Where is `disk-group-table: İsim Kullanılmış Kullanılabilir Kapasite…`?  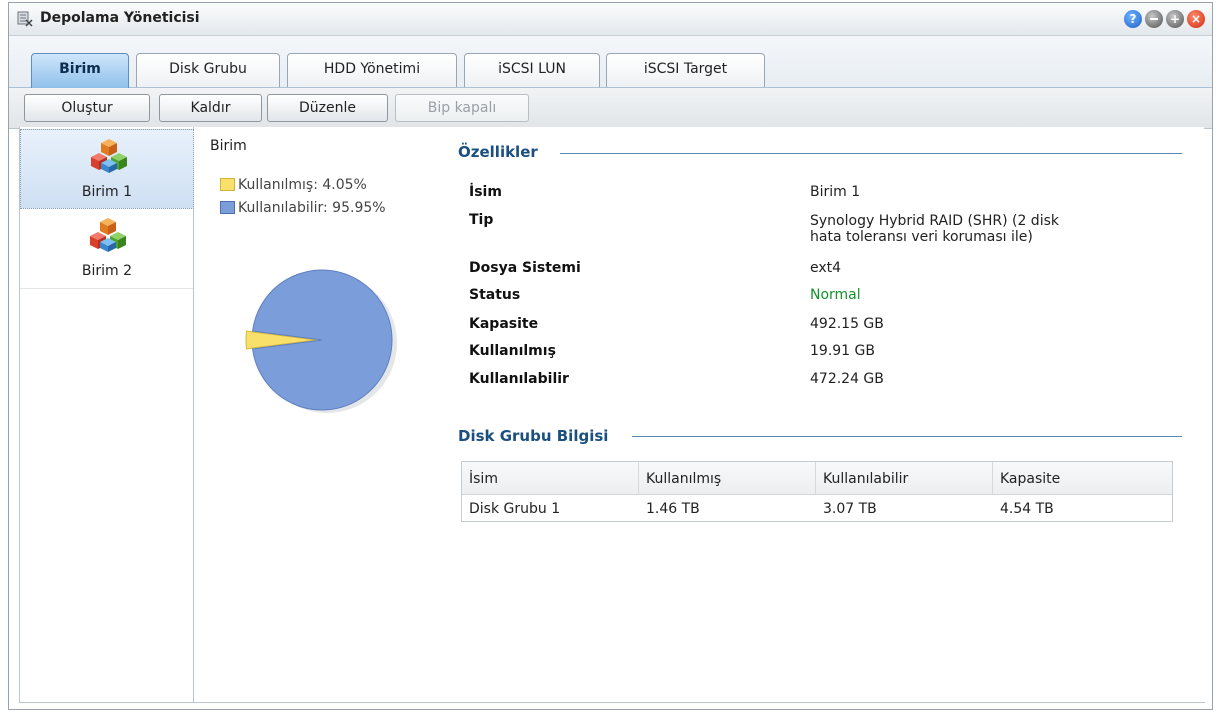
disk-group-table: İsim Kullanılmış Kullanılabilir Kapasite… is located at coordinates (817, 491).